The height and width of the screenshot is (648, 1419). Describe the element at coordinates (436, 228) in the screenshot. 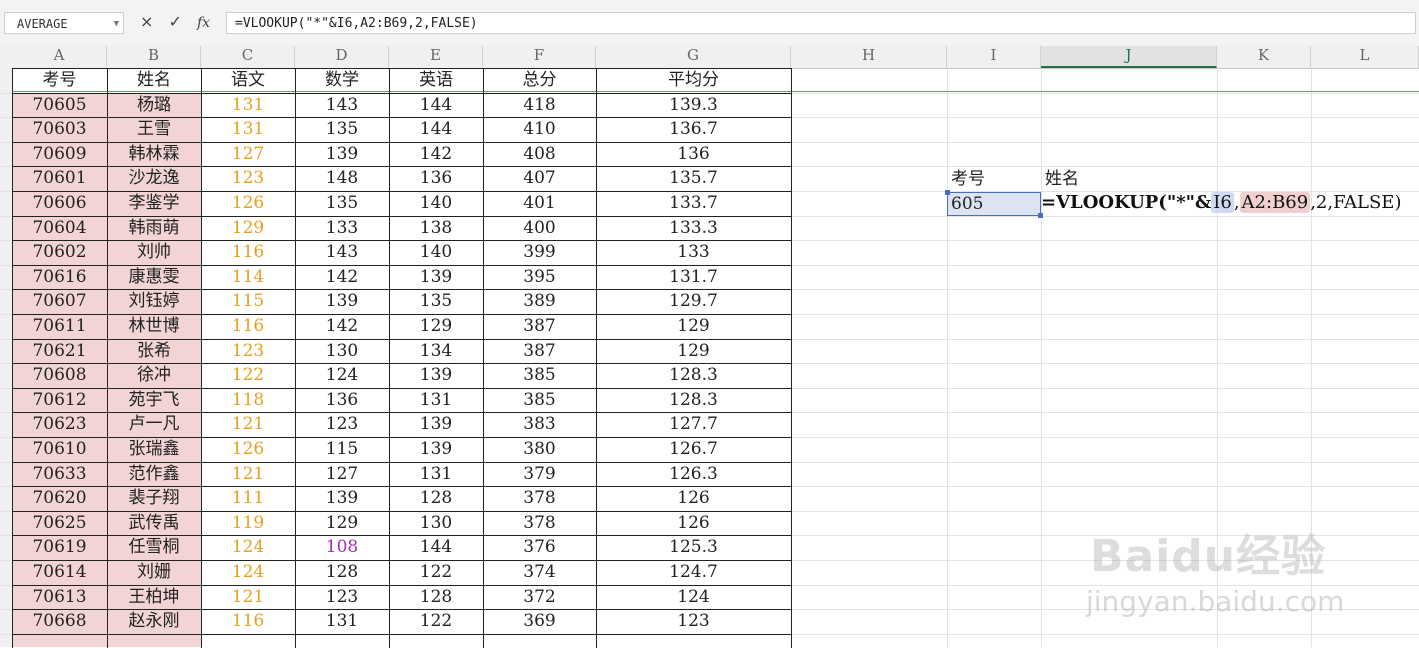

I see `table-cell: 138` at that location.